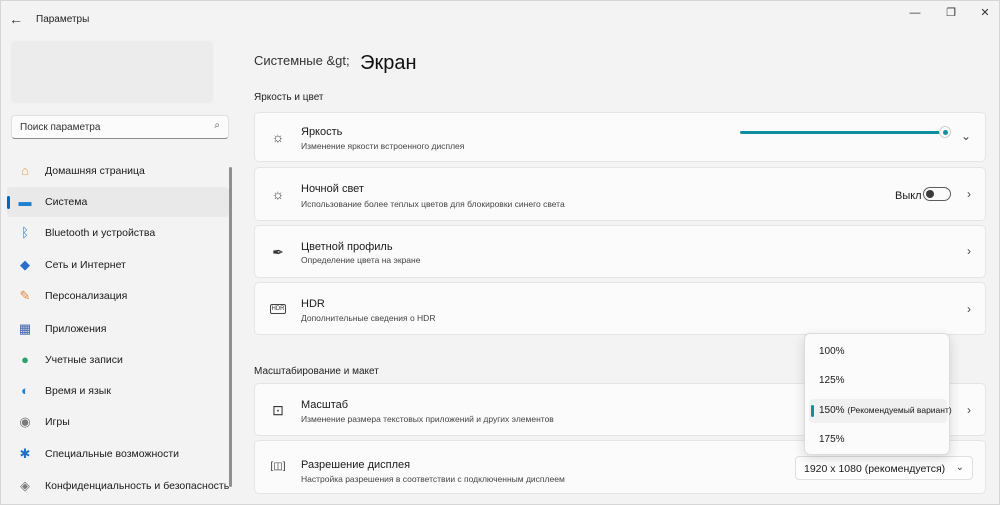  Describe the element at coordinates (878, 394) in the screenshot. I see `scale-dropdown: 100% 125% 150% (Рекомендуемый вариант) 175%` at that location.